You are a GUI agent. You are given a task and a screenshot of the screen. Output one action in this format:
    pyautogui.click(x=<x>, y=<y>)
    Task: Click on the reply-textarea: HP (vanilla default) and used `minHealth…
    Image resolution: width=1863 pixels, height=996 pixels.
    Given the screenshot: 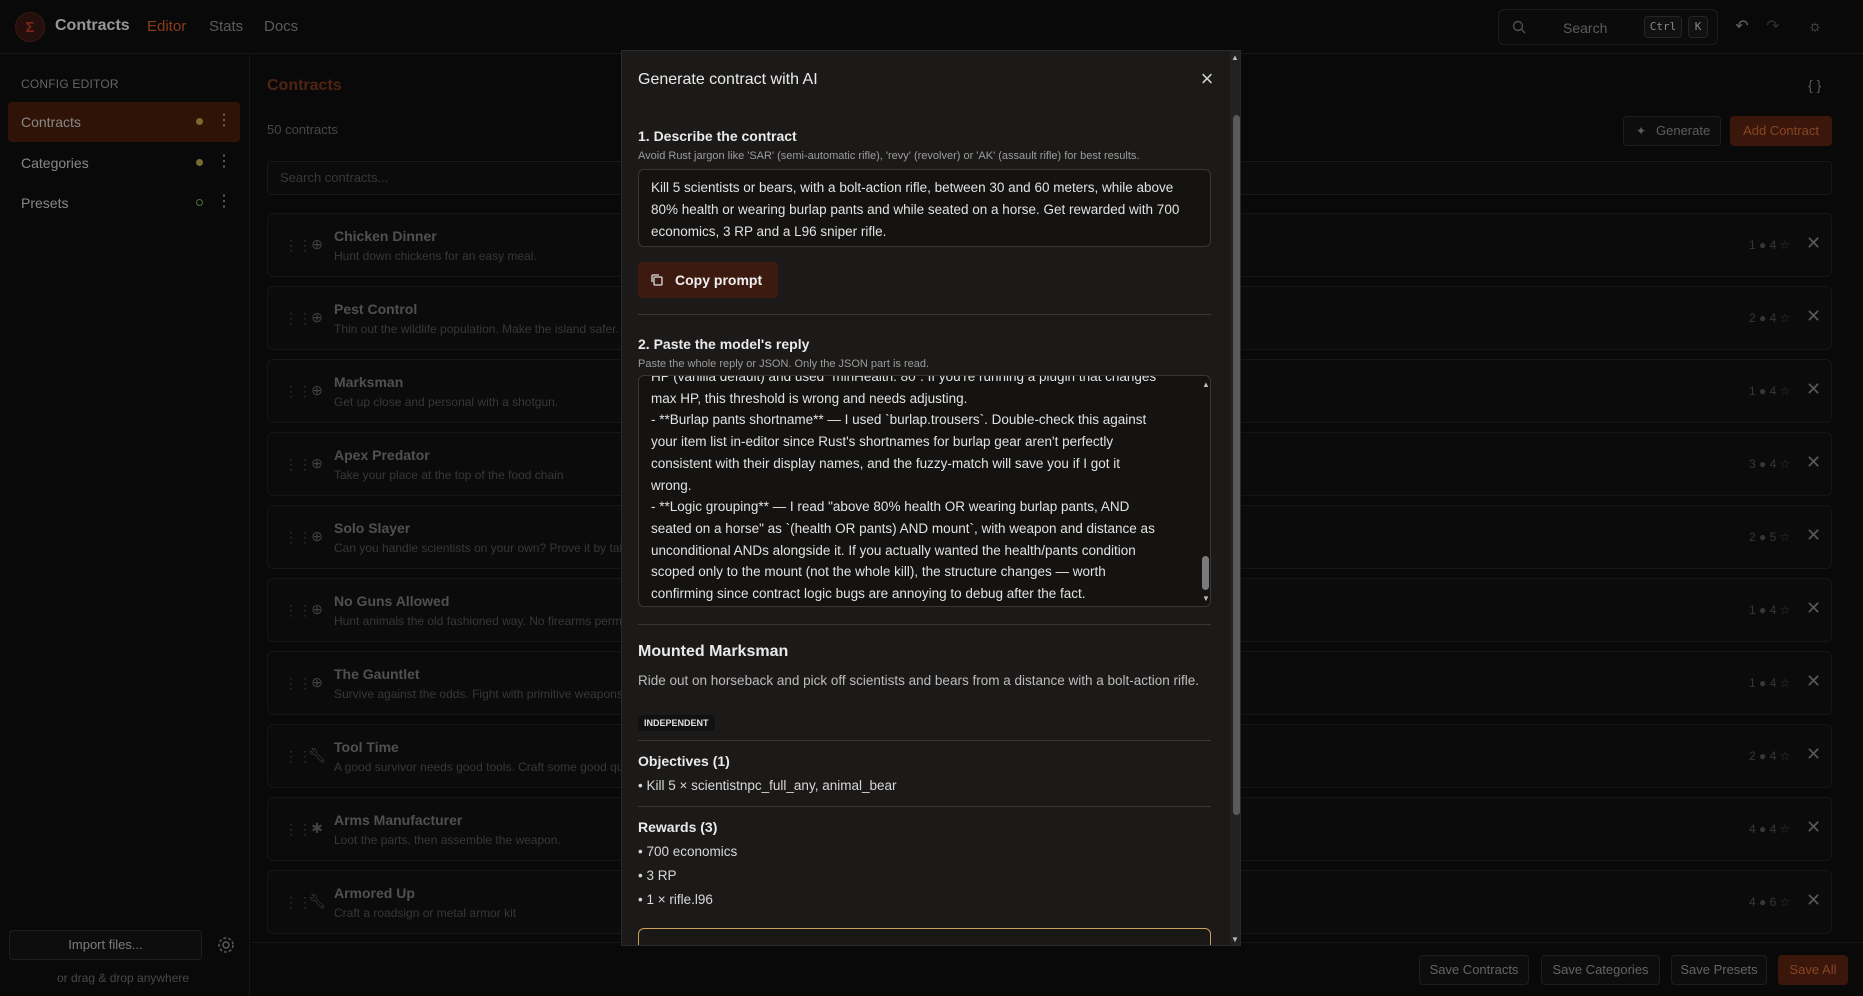 What is the action you would take?
    pyautogui.click(x=924, y=491)
    